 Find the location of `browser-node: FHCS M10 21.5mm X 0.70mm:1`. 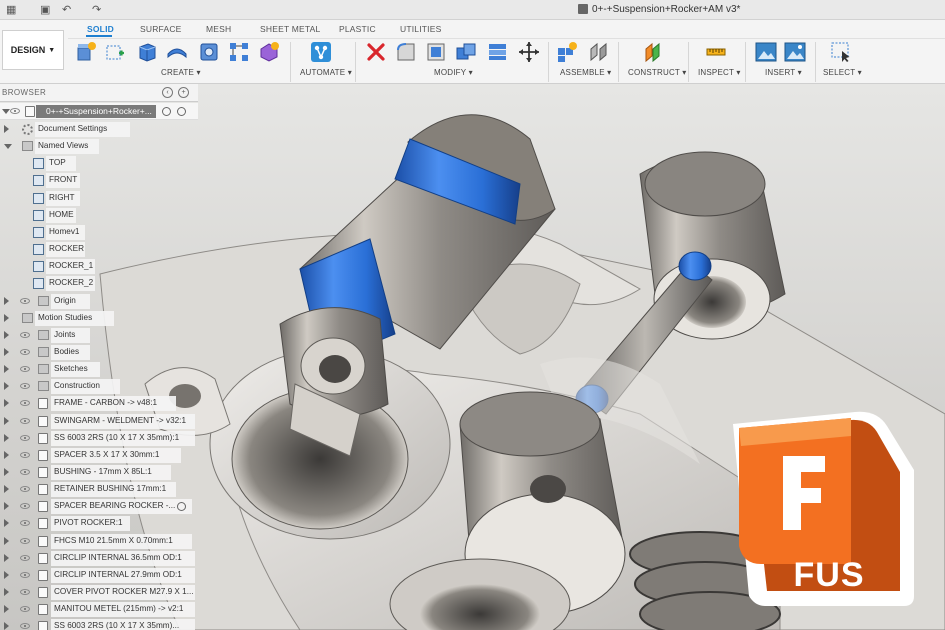

browser-node: FHCS M10 21.5mm X 0.70mm:1 is located at coordinates (99, 541).